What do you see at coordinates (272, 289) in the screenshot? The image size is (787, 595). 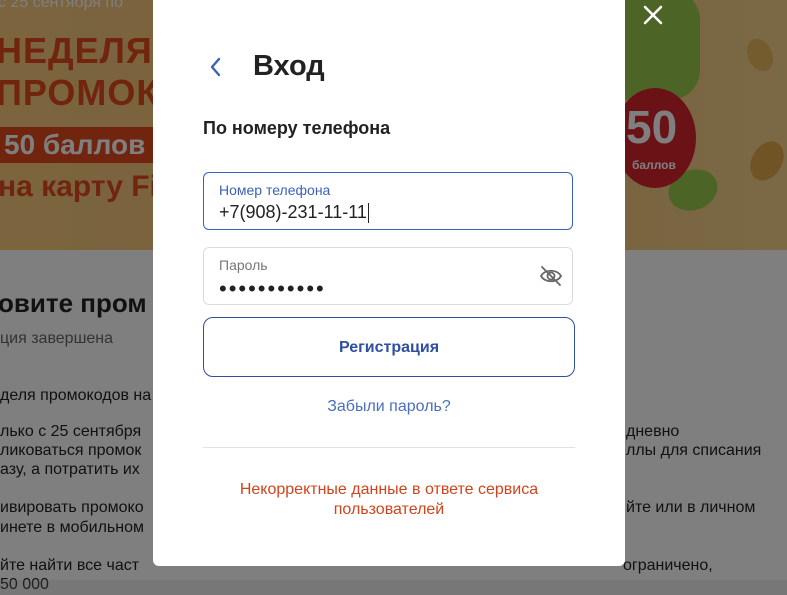 I see `password-input: •••••••••••` at bounding box center [272, 289].